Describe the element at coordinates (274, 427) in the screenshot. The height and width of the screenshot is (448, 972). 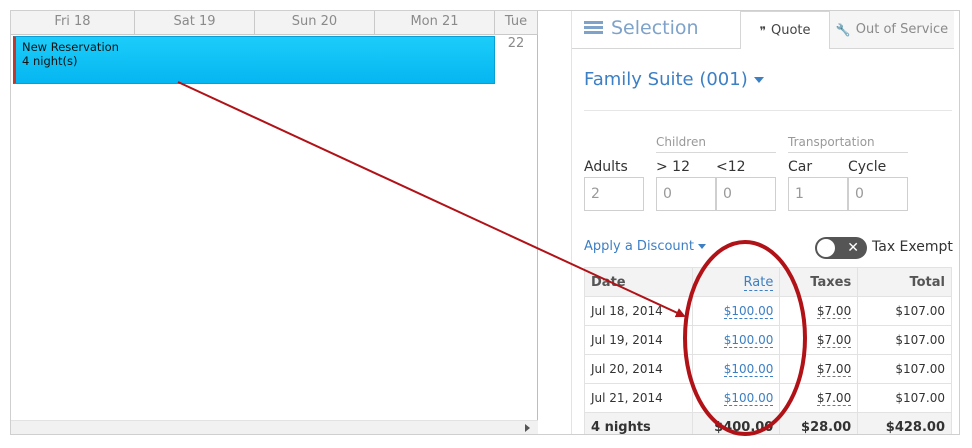
I see `calendar-horizontal-scrollbar` at that location.